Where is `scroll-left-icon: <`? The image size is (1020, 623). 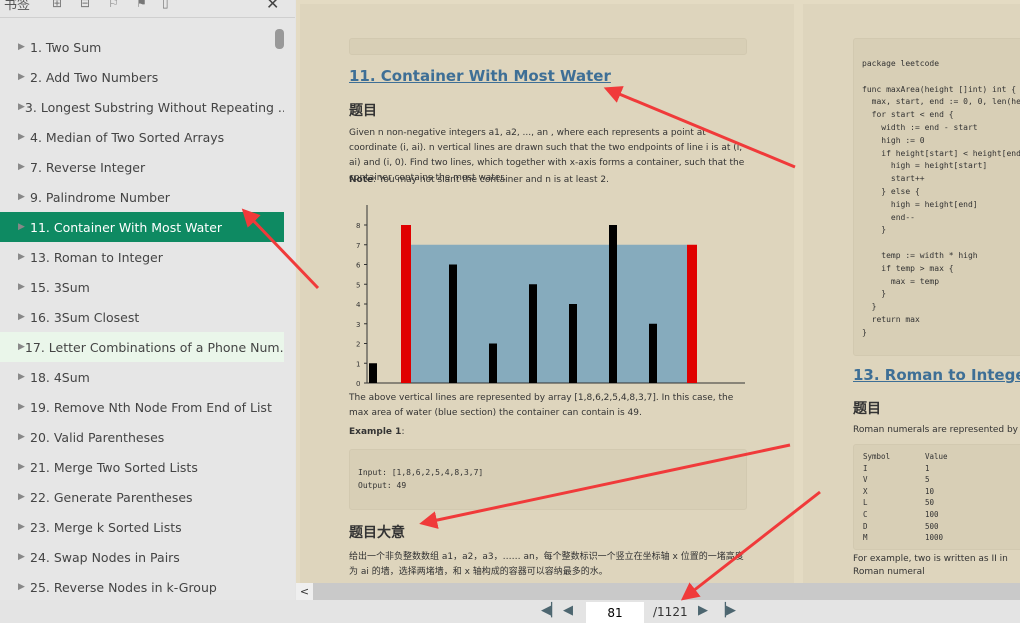
scroll-left-icon: < is located at coordinates (304, 591).